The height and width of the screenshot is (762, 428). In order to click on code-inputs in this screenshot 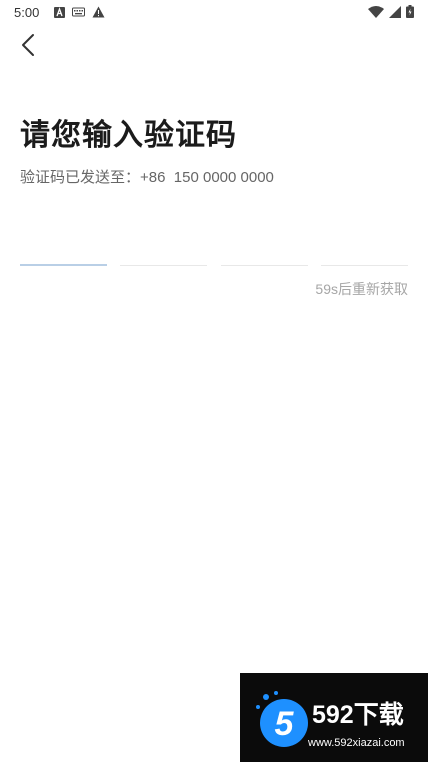, I will do `click(214, 245)`.